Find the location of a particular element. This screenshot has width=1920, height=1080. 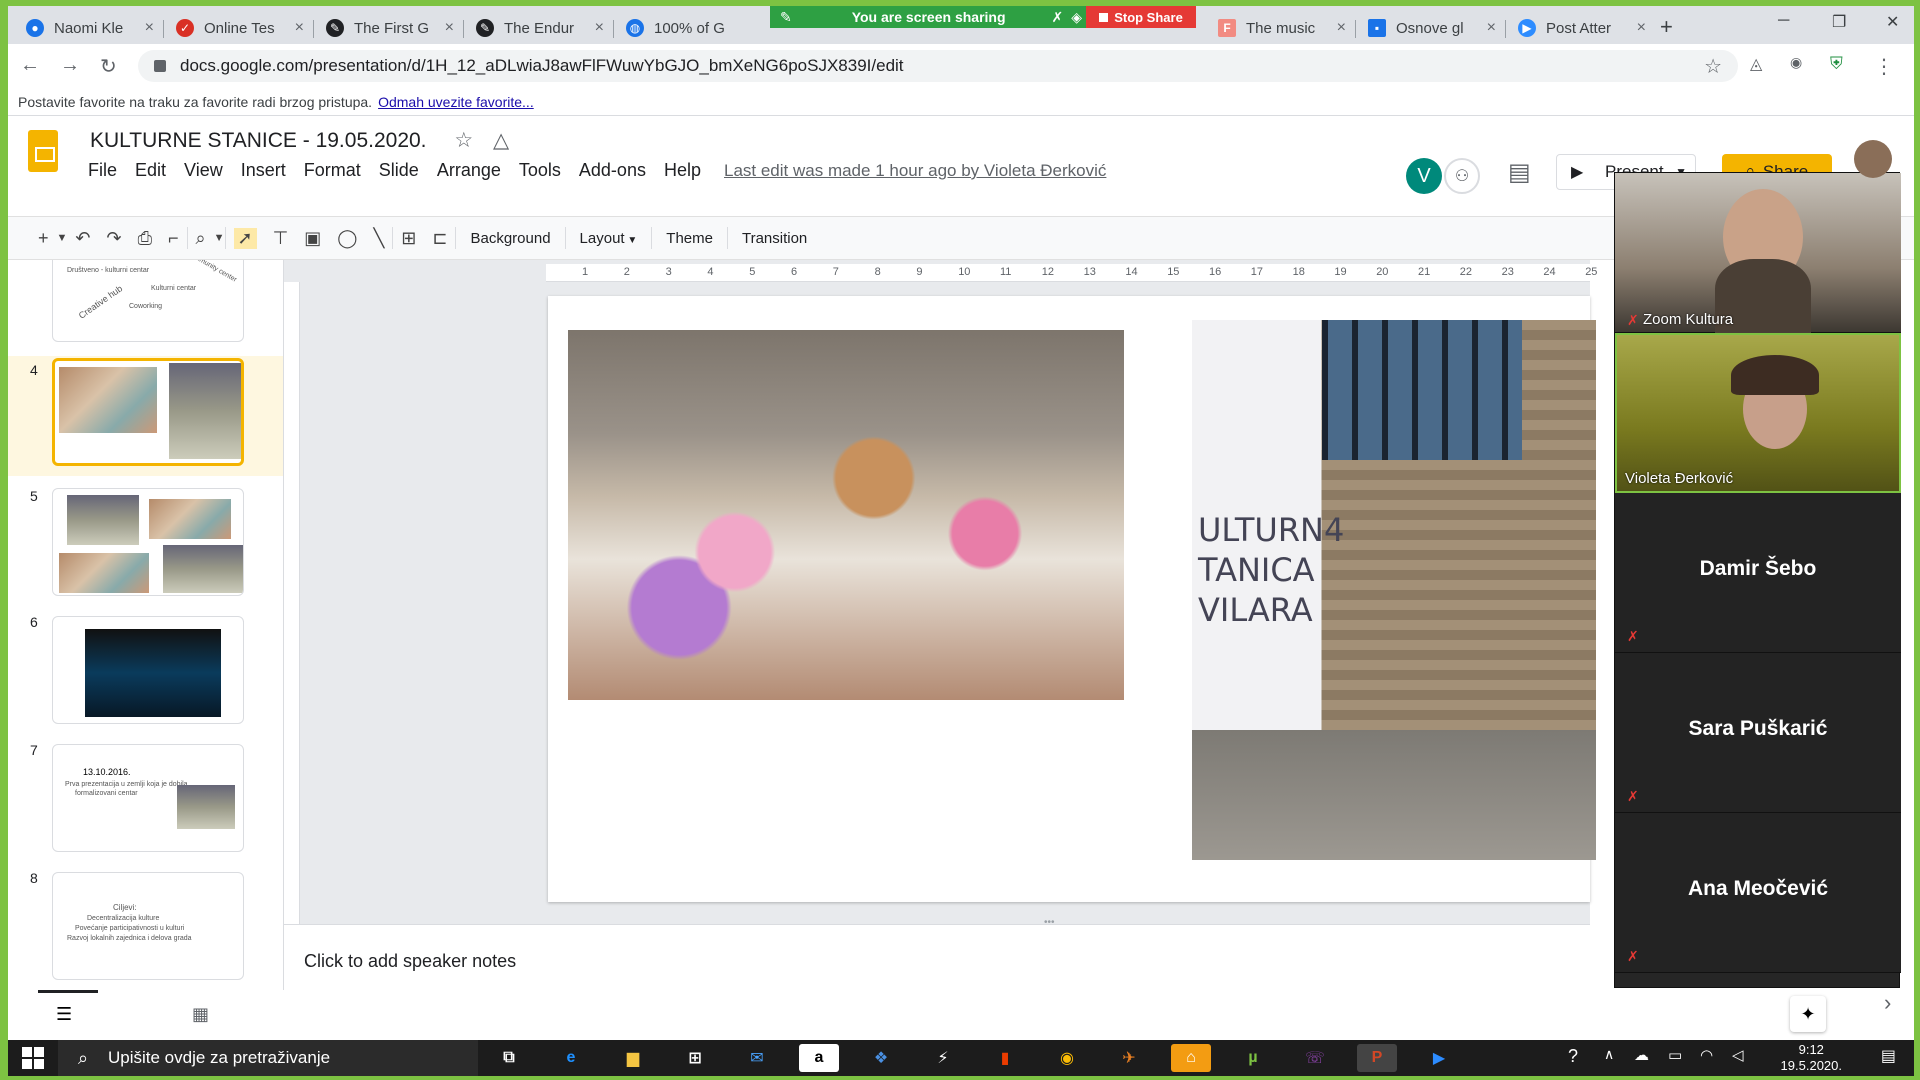

zoom-icon: ⌕ is located at coordinates (201, 238).